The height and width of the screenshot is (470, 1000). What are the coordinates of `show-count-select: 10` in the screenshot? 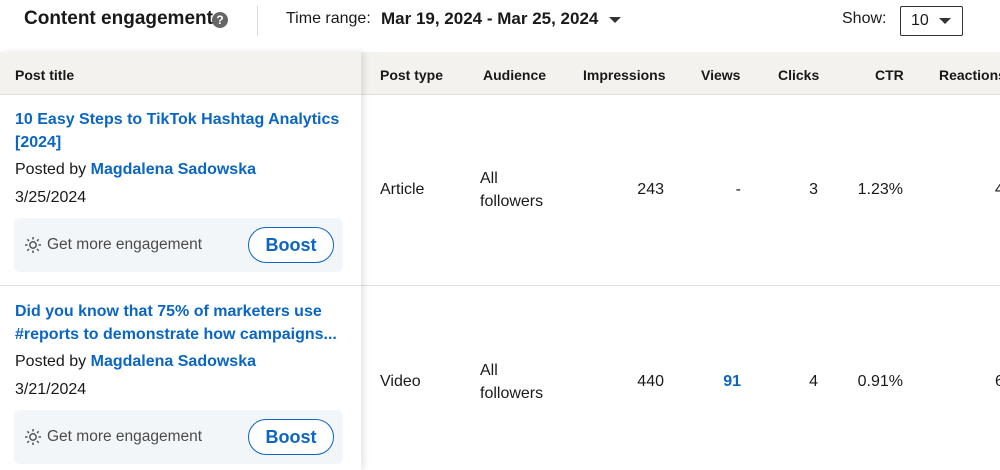 It's located at (931, 21).